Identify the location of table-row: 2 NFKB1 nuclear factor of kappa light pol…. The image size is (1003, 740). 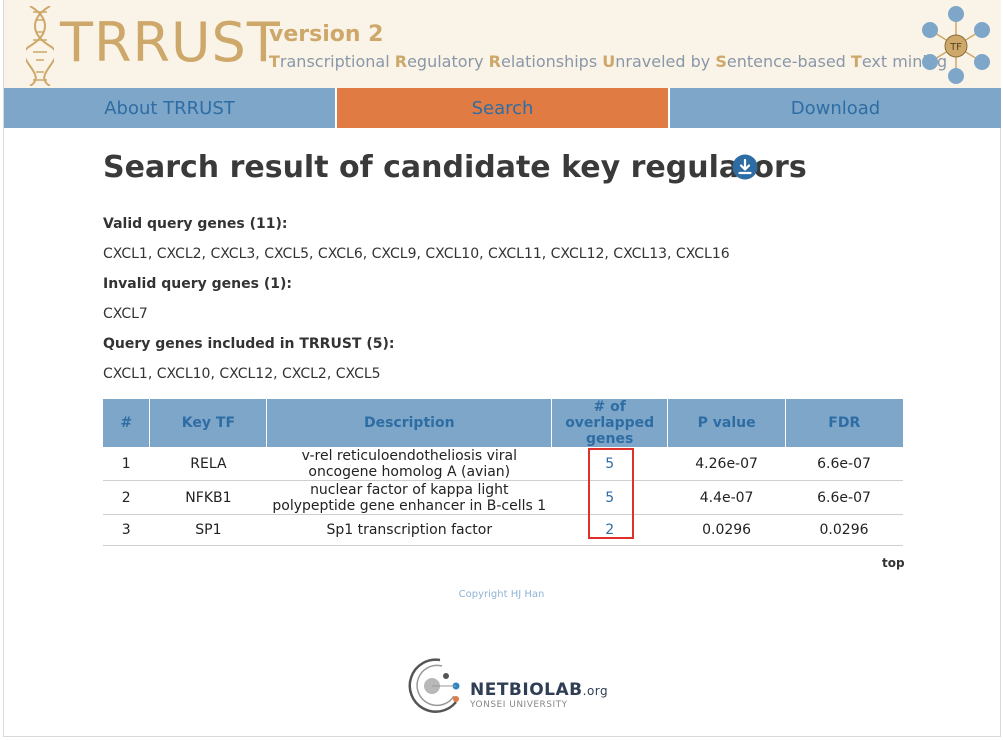
(503, 497).